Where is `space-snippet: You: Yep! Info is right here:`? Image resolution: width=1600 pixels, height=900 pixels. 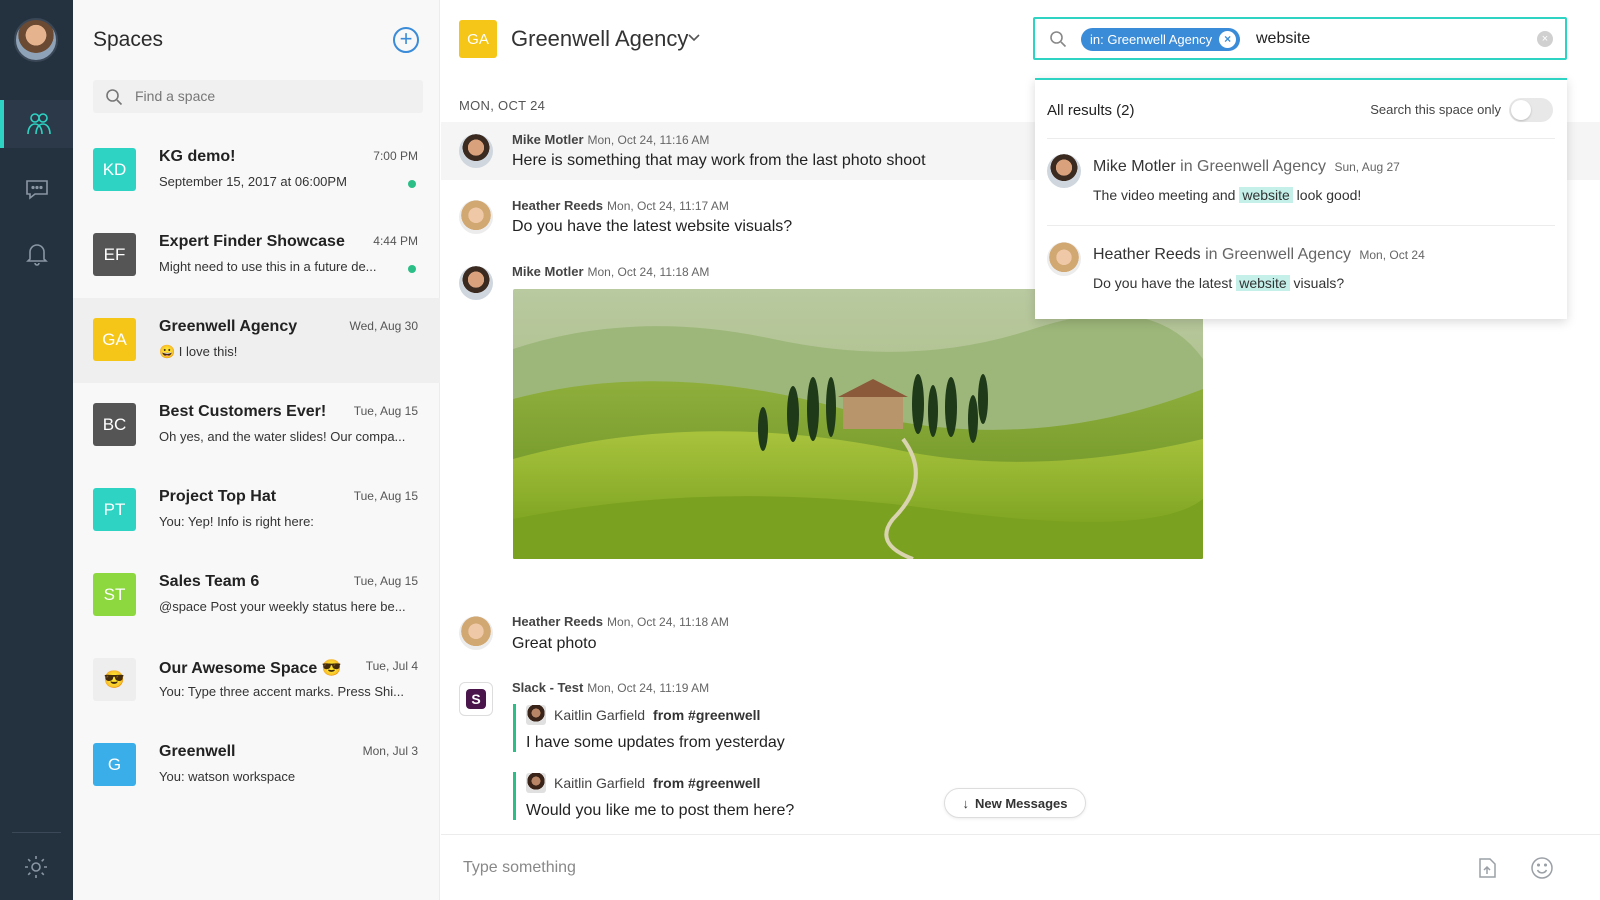
space-snippet: You: Yep! Info is right here: is located at coordinates (236, 521).